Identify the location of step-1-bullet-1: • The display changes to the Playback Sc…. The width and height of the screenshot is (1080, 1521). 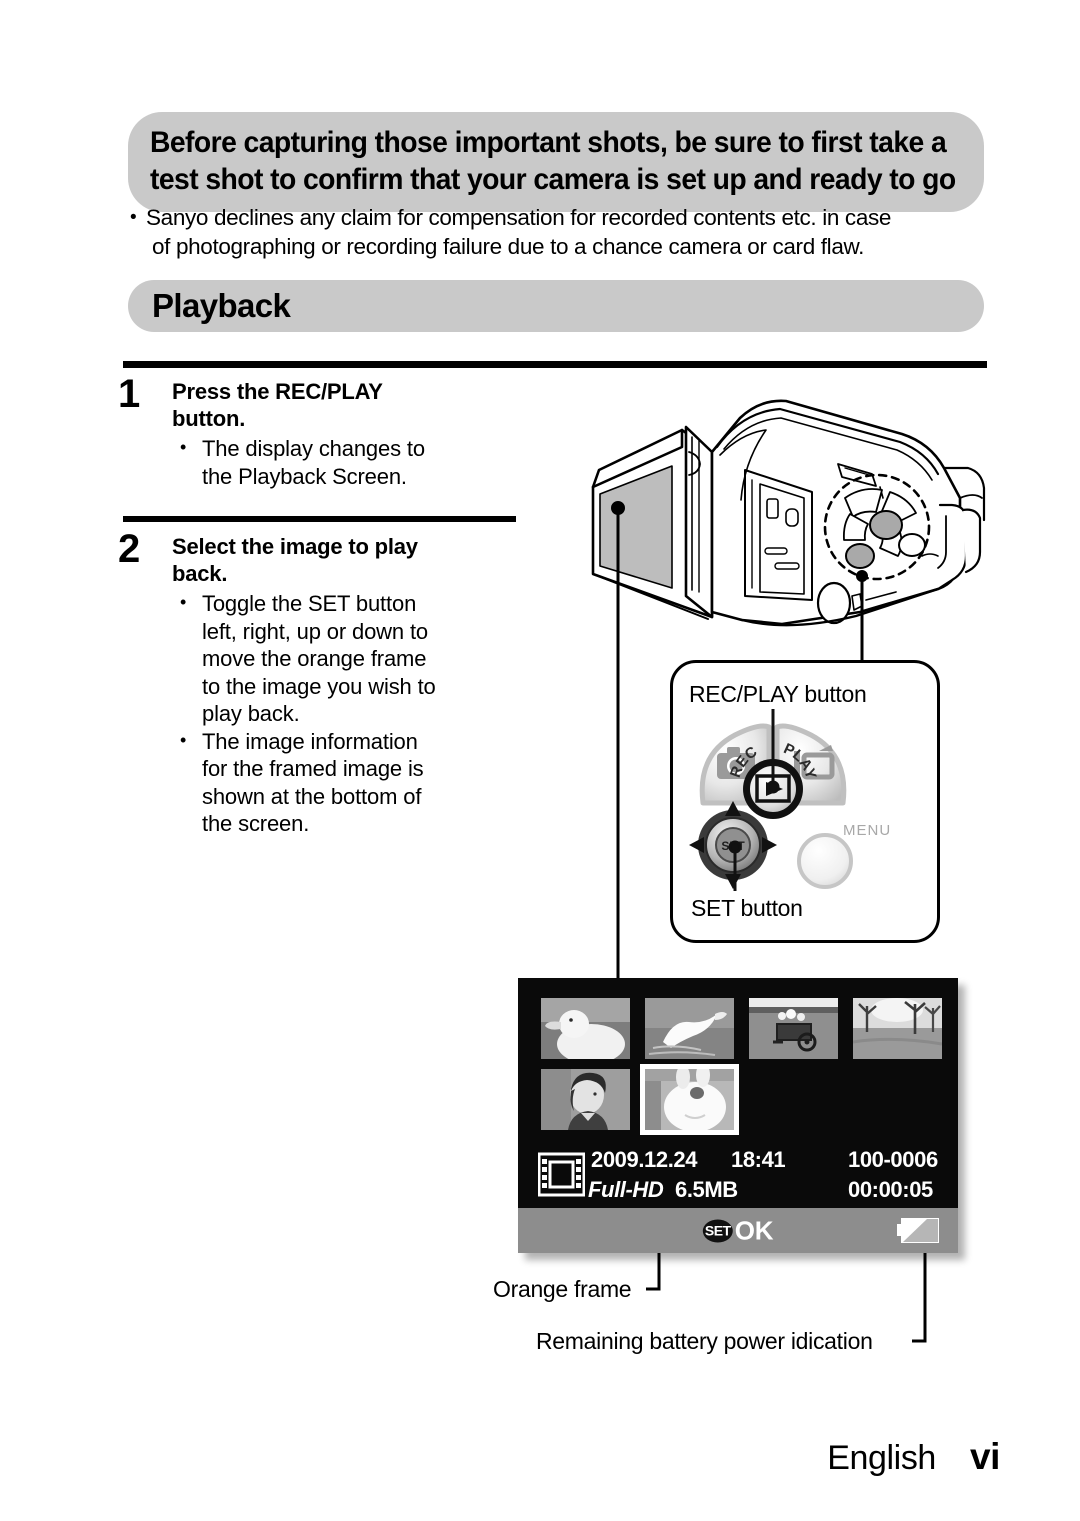
(302, 462).